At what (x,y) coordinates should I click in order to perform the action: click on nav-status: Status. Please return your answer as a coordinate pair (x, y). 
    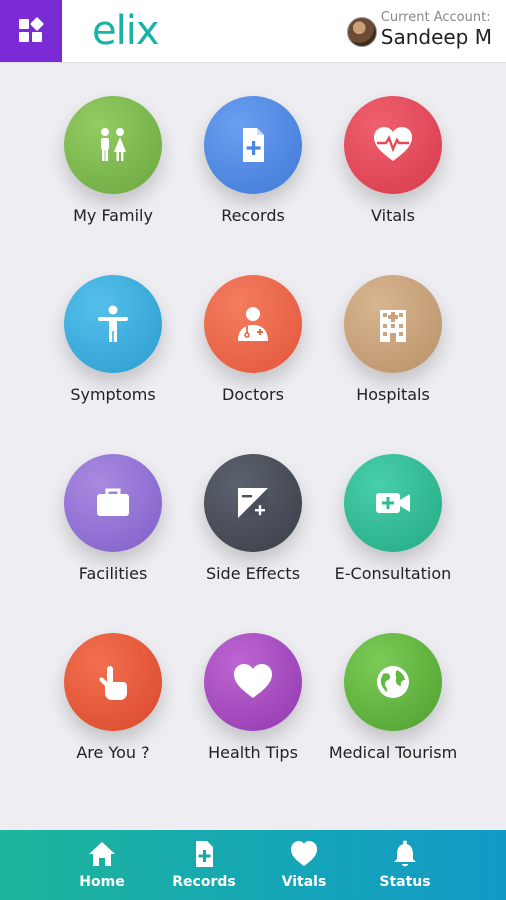
    Looking at the image, I should click on (405, 865).